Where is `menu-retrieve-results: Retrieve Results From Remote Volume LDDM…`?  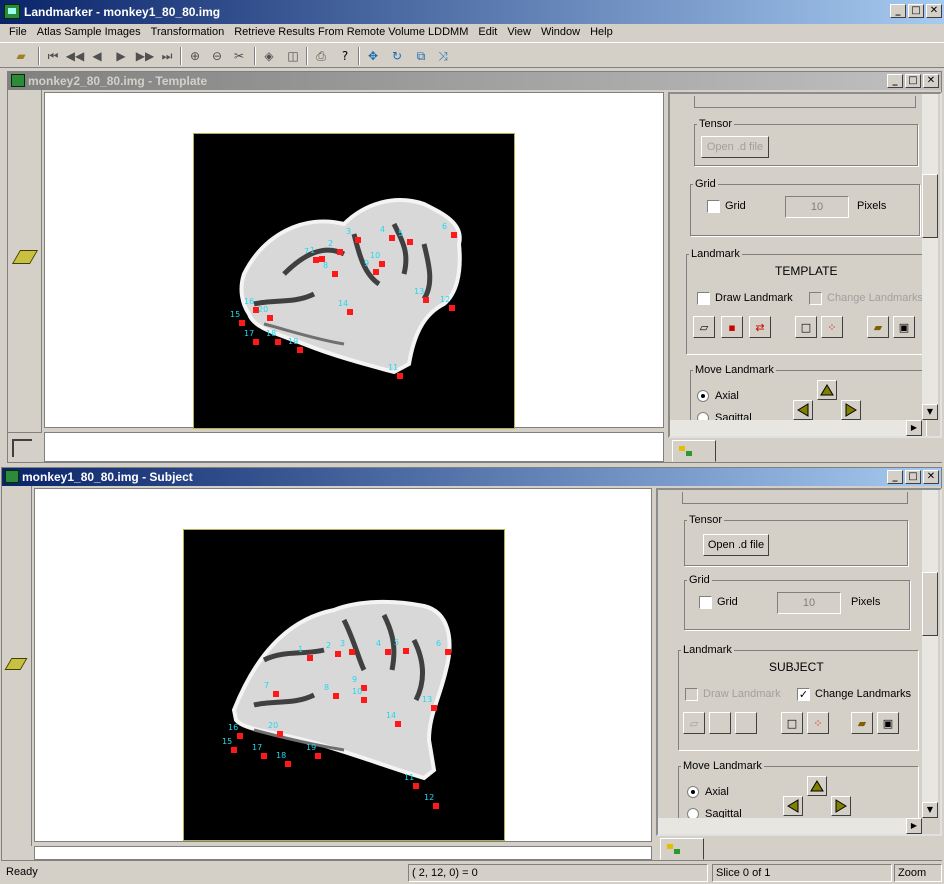
menu-retrieve-results: Retrieve Results From Remote Volume LDDM… is located at coordinates (351, 33).